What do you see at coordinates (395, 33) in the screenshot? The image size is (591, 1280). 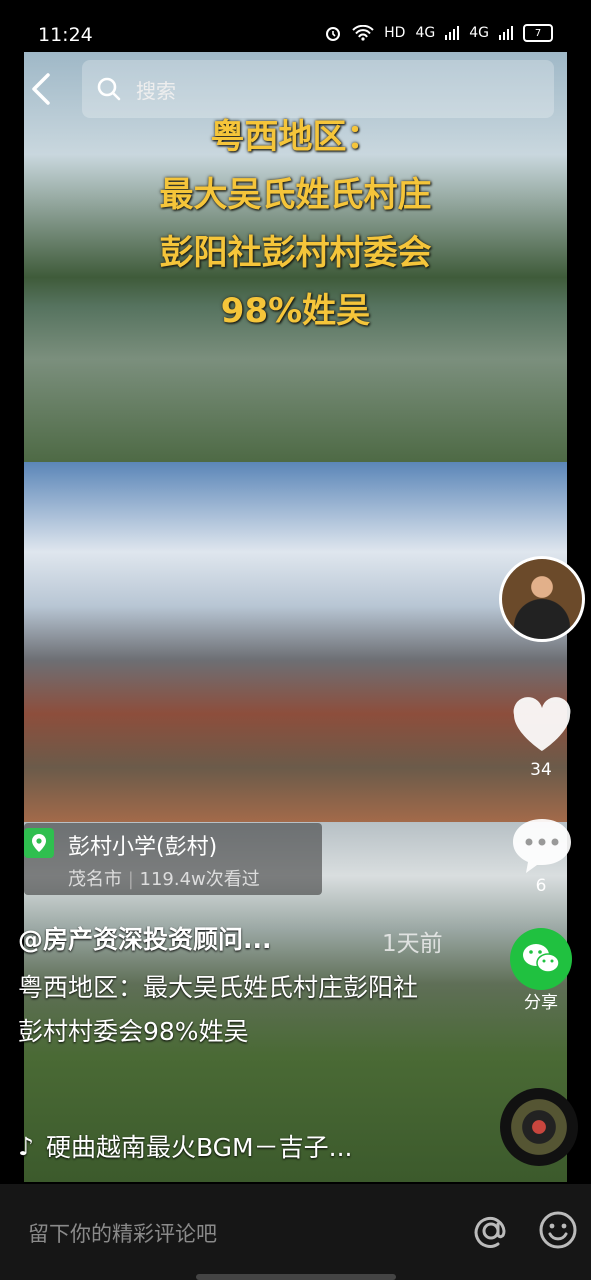 I see `hd-label: HD` at bounding box center [395, 33].